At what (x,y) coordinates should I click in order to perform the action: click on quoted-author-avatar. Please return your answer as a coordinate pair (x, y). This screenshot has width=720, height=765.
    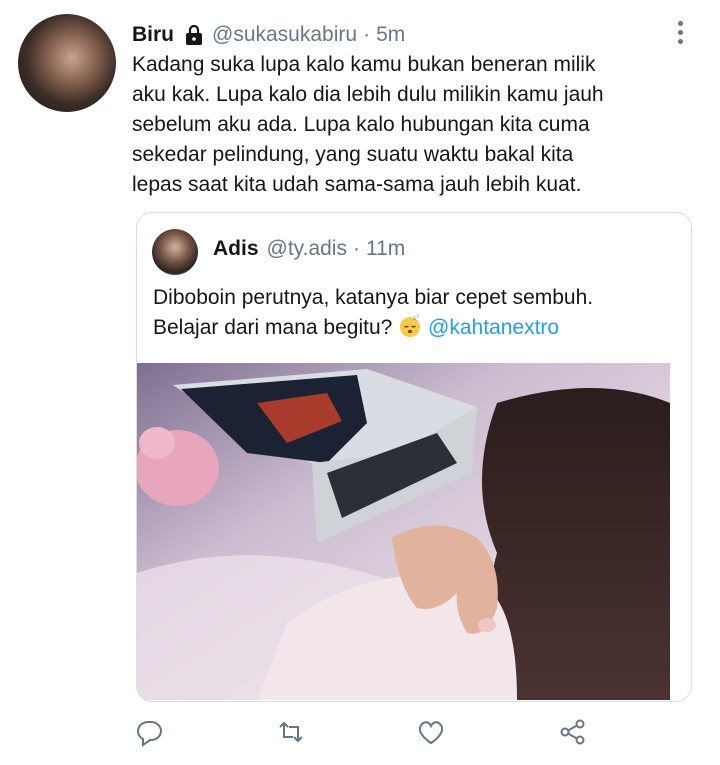
    Looking at the image, I should click on (175, 252).